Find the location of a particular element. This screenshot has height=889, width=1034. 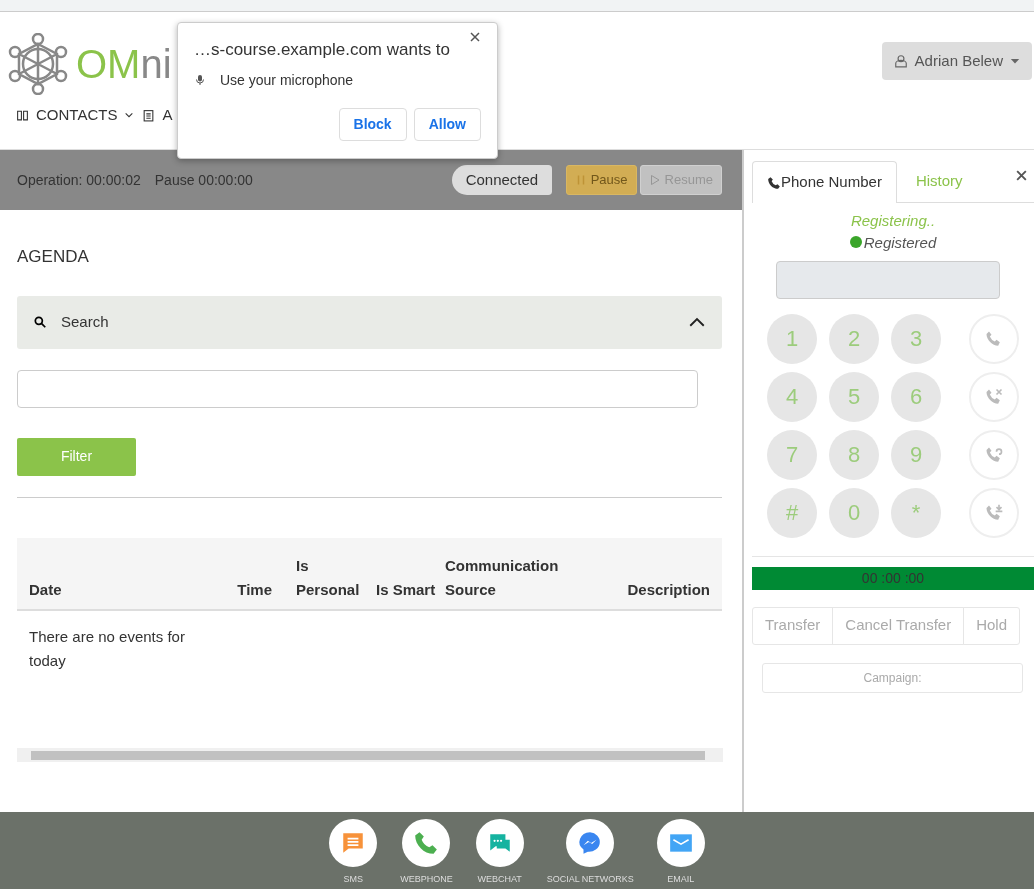

section-title: AGENDA is located at coordinates (53, 257).